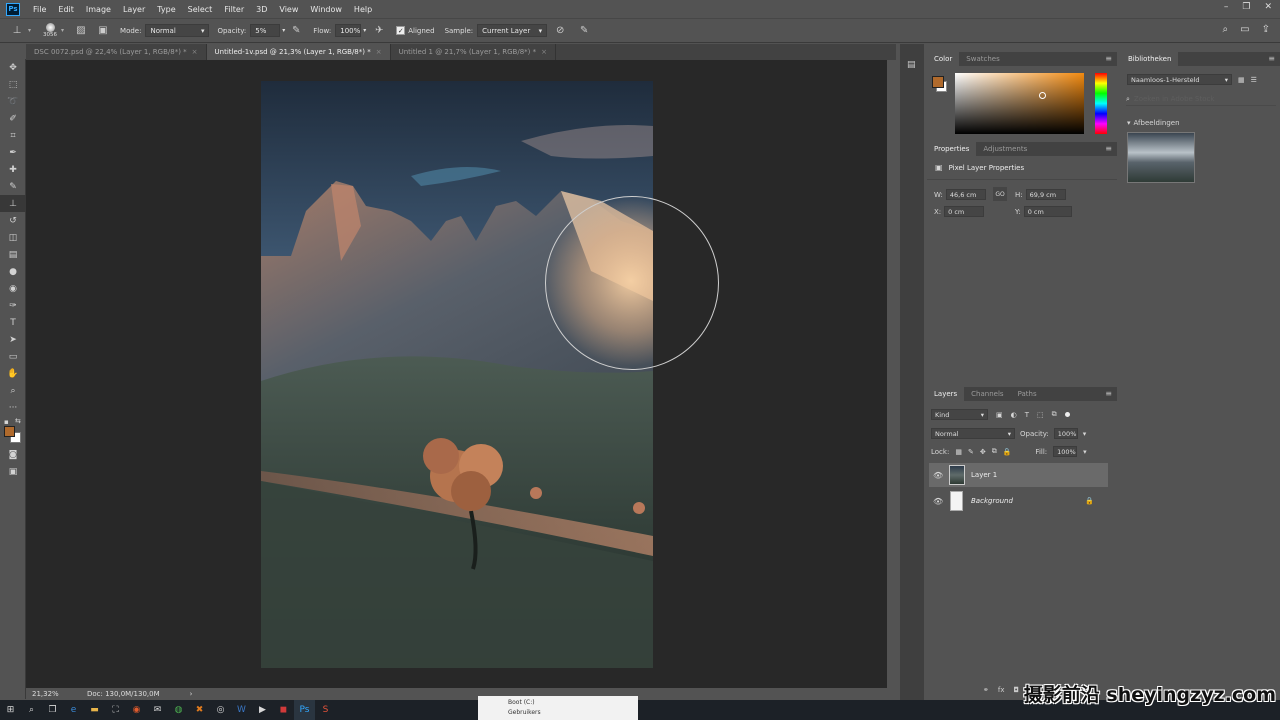 The width and height of the screenshot is (1280, 720). I want to click on layer-name: Background, so click(992, 501).